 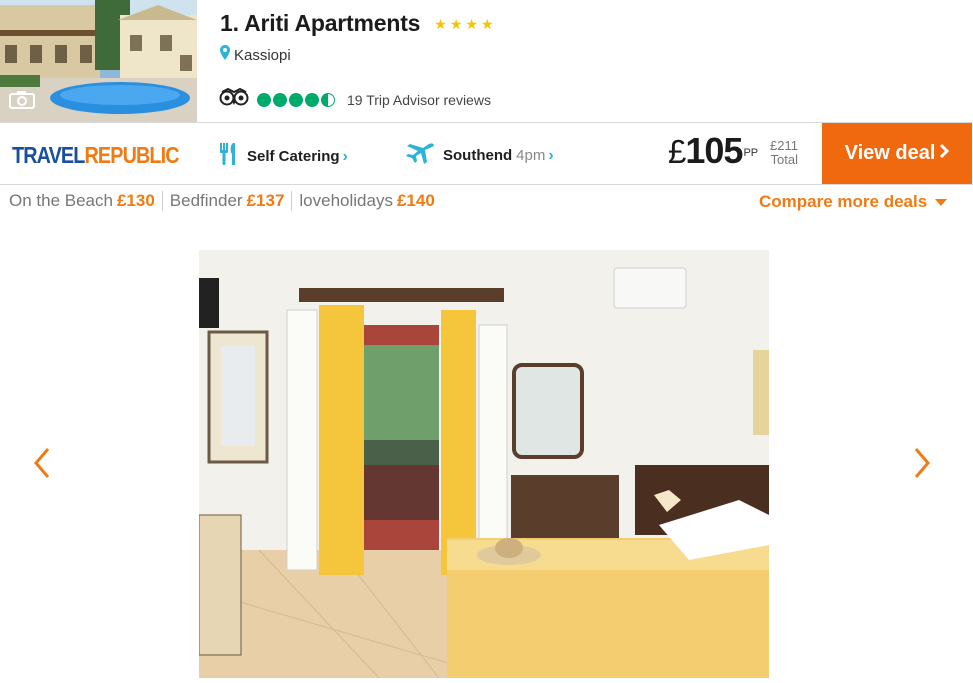 I want to click on chevron-left-icon, so click(x=42, y=466).